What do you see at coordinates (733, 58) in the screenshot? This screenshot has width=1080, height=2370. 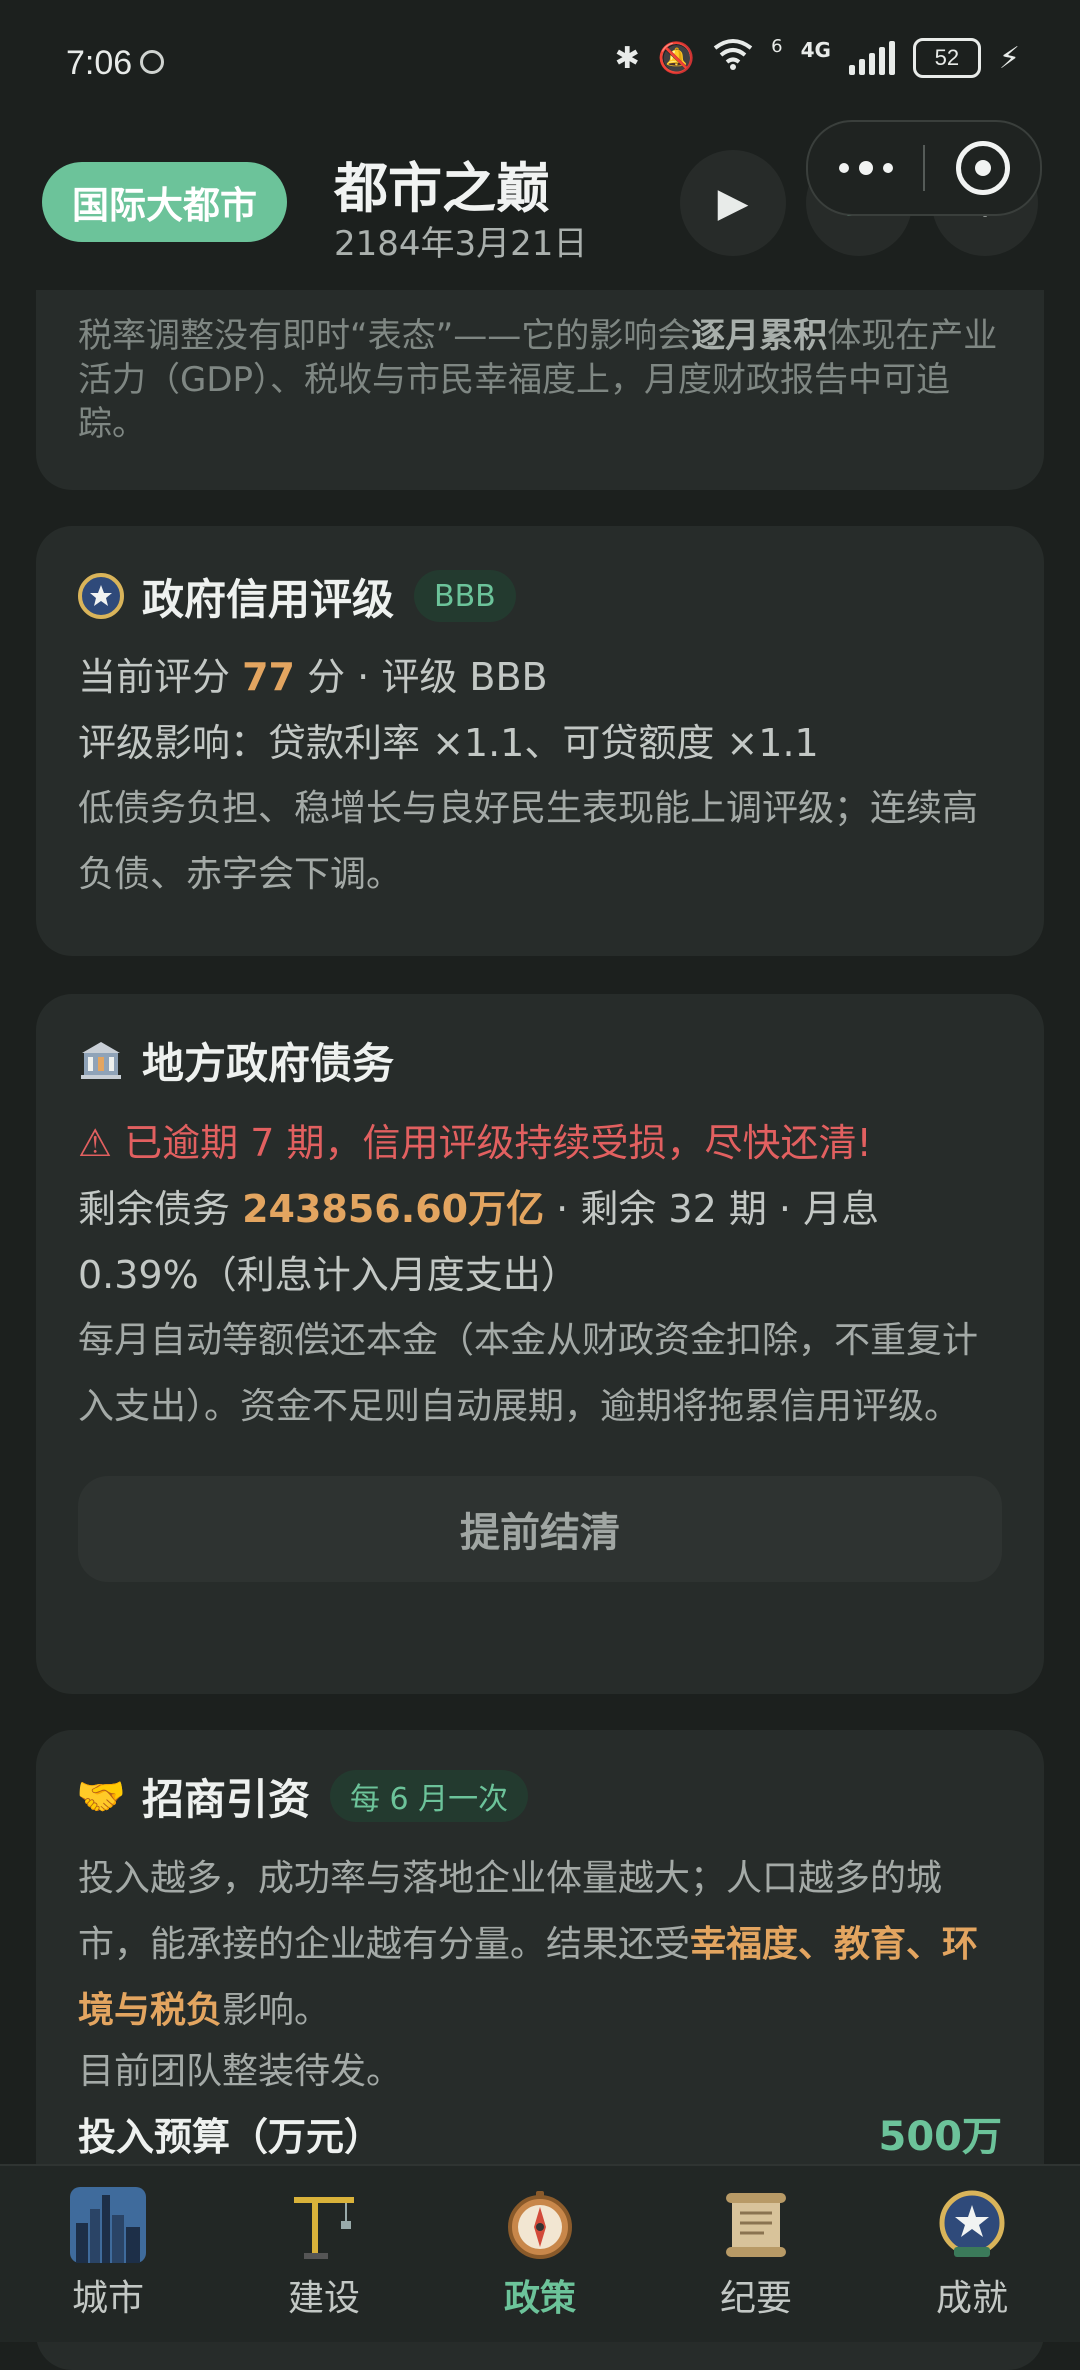 I see `wifi-icon` at bounding box center [733, 58].